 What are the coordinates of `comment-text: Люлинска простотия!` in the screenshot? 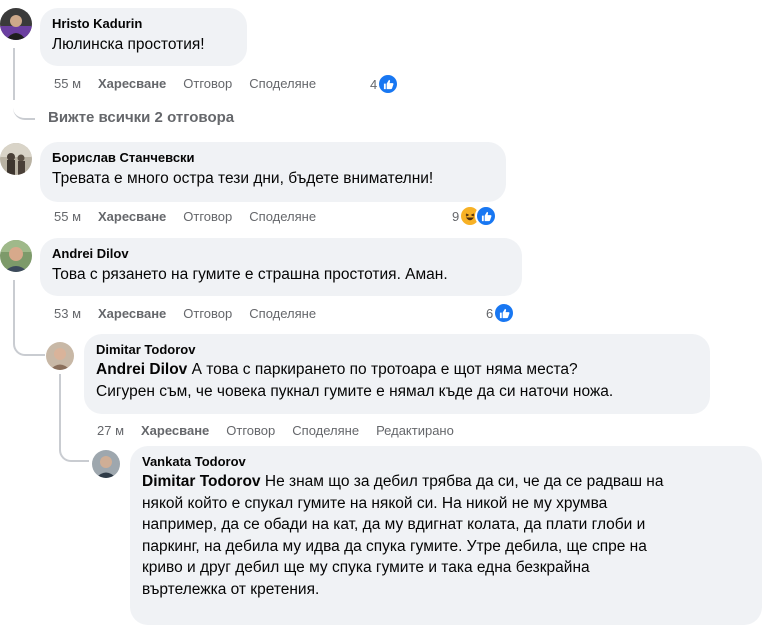 It's located at (128, 44).